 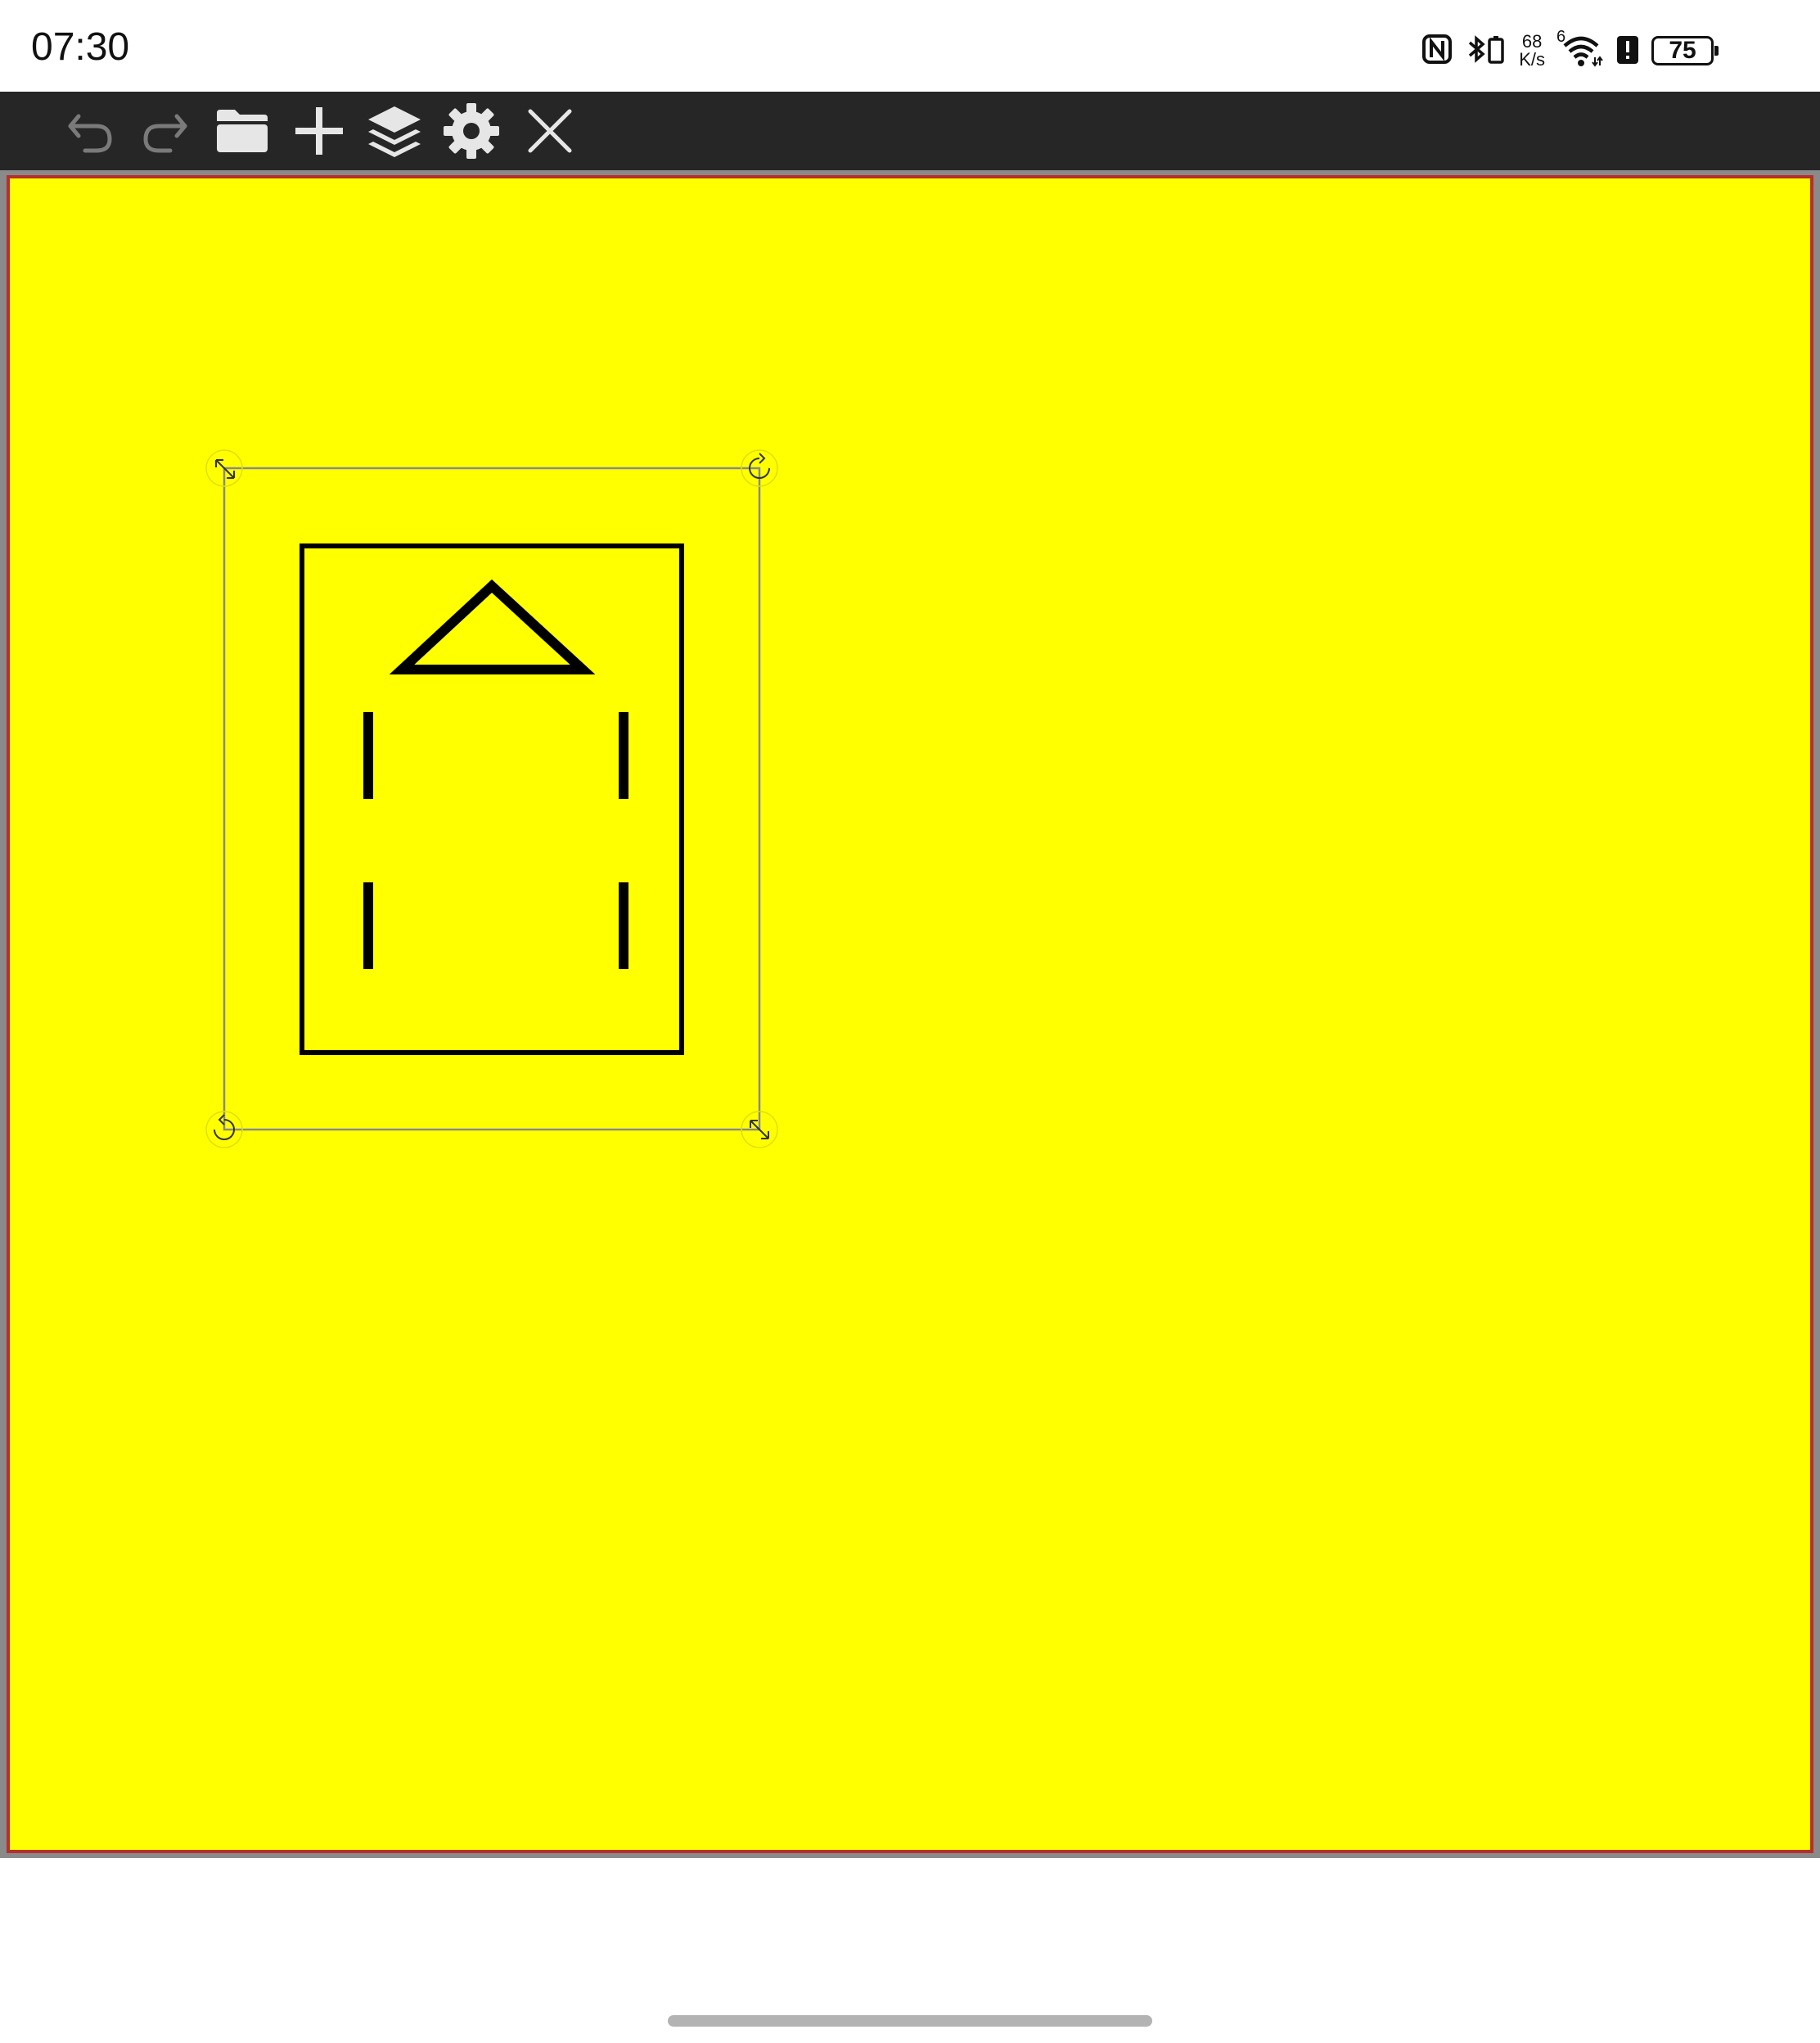 What do you see at coordinates (910, 131) in the screenshot?
I see `toolbar` at bounding box center [910, 131].